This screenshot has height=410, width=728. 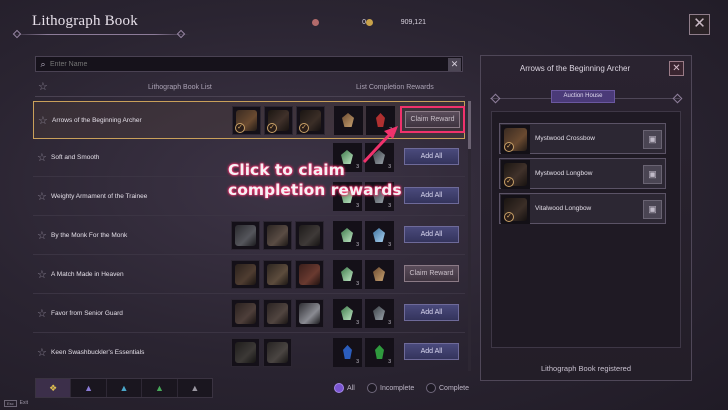 What do you see at coordinates (75, 157) in the screenshot?
I see `list-item-name: Soft and Smooth` at bounding box center [75, 157].